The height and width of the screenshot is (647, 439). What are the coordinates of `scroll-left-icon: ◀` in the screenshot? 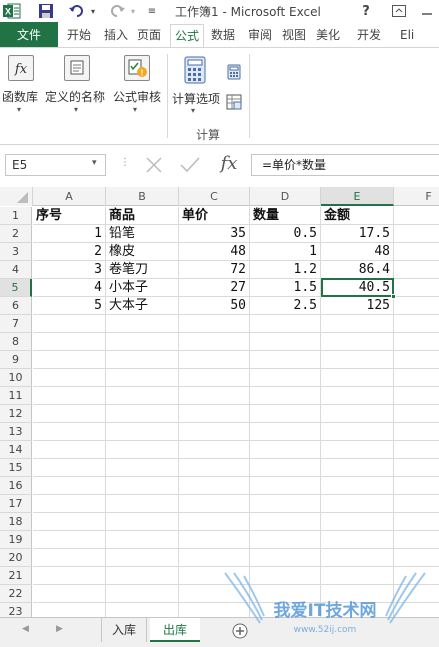 It's located at (25, 629).